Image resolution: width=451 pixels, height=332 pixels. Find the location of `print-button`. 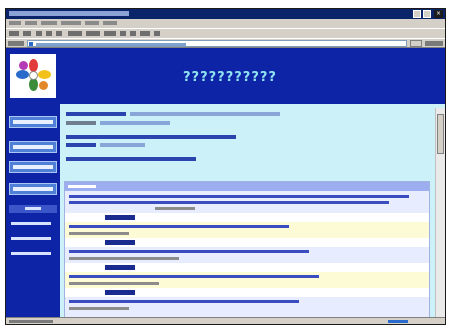

print-button is located at coordinates (133, 33).